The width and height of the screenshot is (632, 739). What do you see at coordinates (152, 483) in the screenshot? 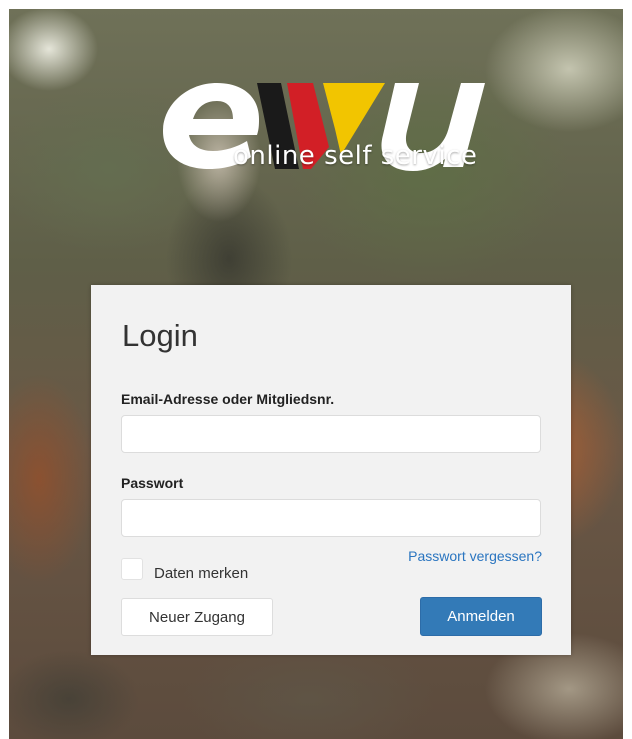
I see `password-label: Passwort` at bounding box center [152, 483].